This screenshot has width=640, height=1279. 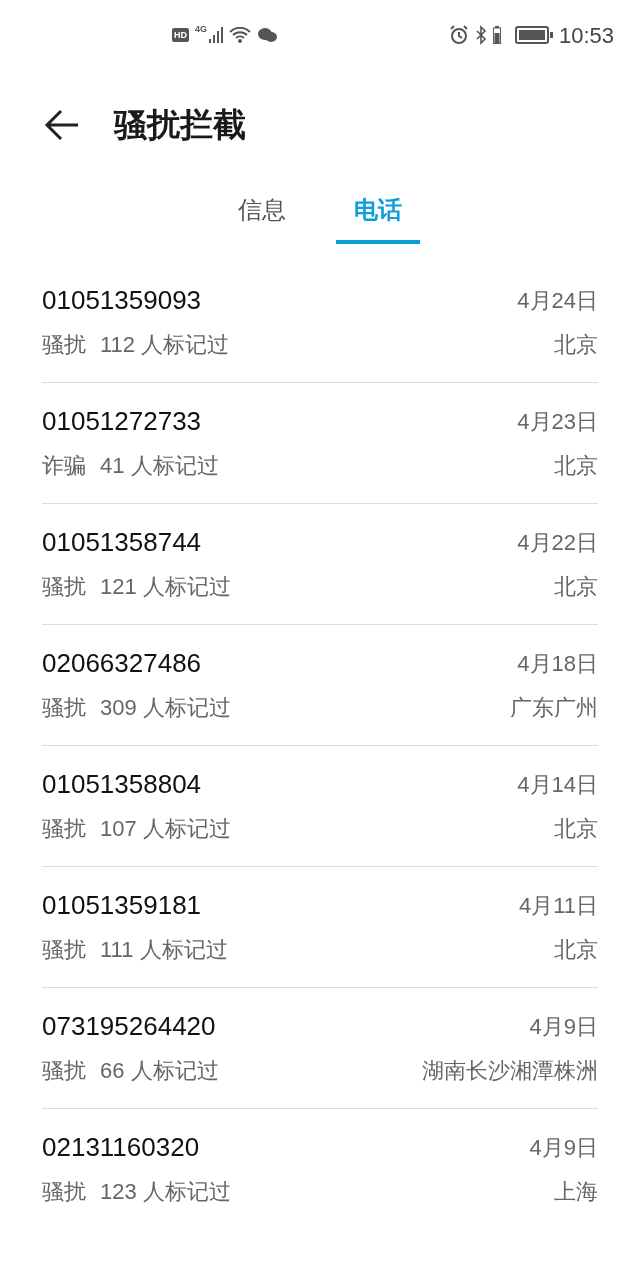 What do you see at coordinates (122, 663) in the screenshot?
I see `phone-number: 02066327486` at bounding box center [122, 663].